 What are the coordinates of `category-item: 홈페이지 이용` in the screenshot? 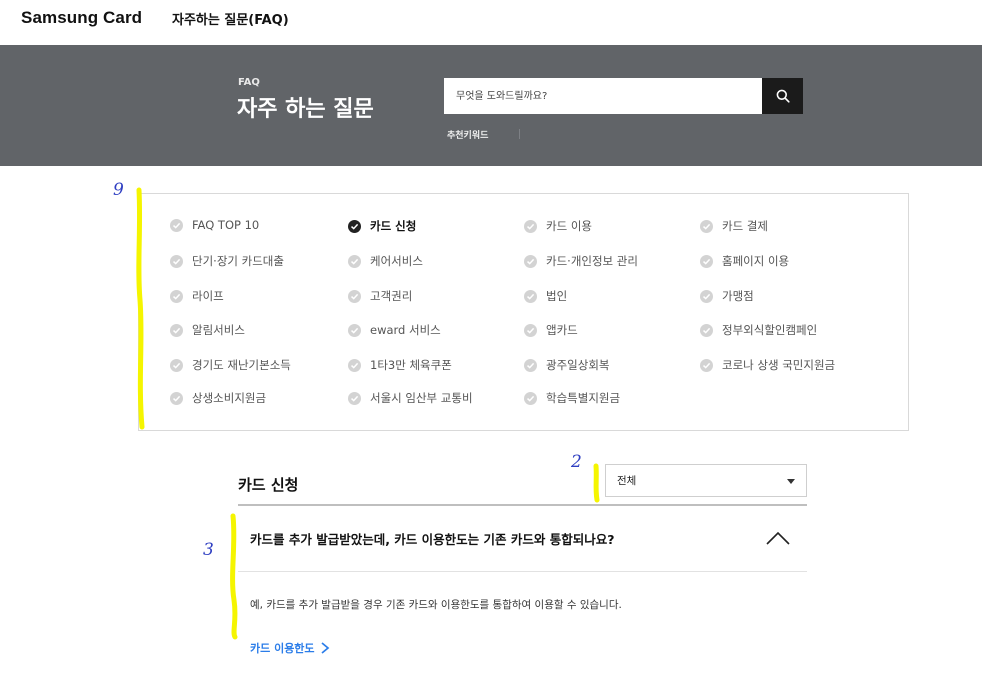 It's located at (744, 261).